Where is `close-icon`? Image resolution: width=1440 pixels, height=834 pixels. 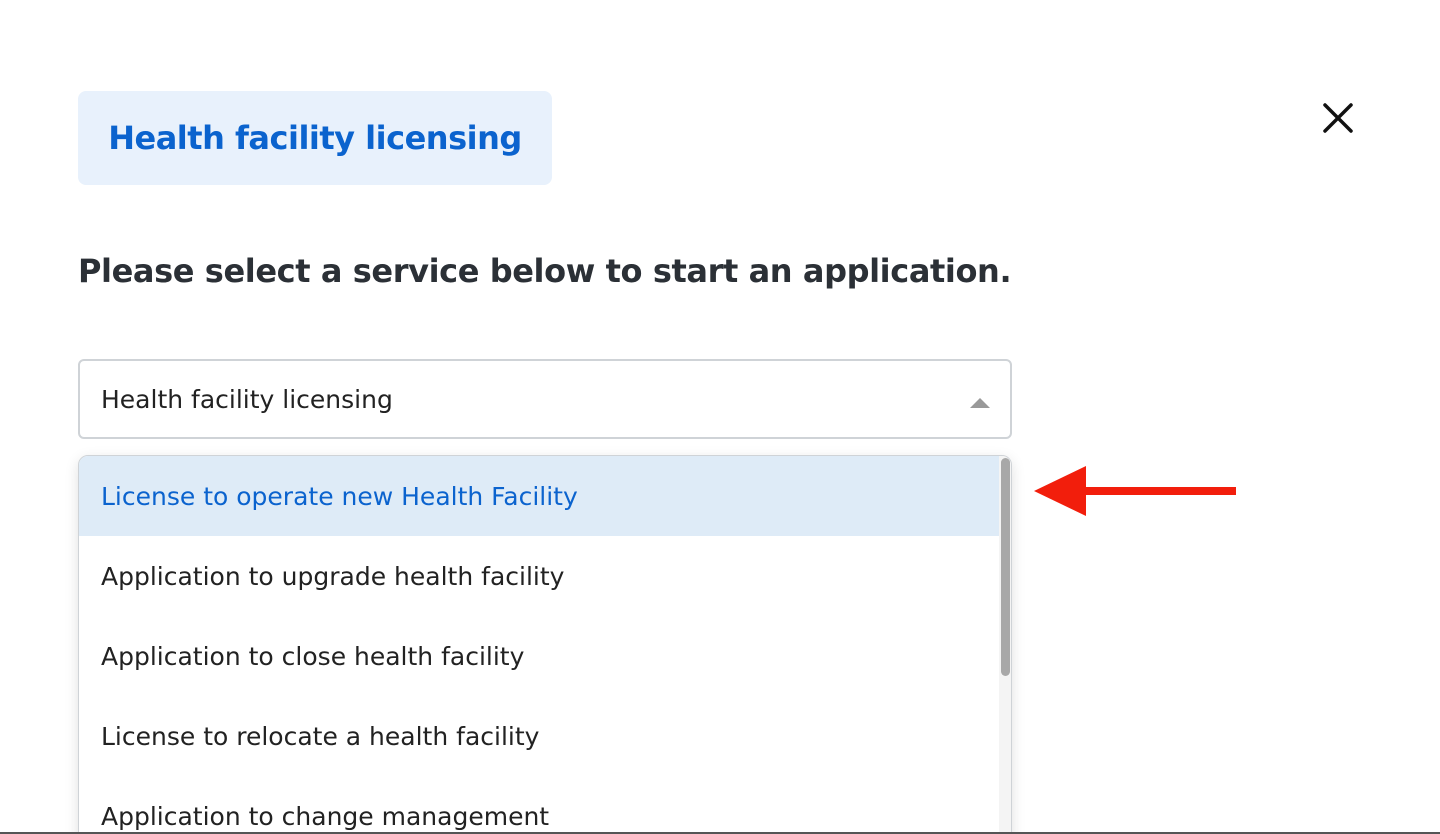
close-icon is located at coordinates (1338, 118).